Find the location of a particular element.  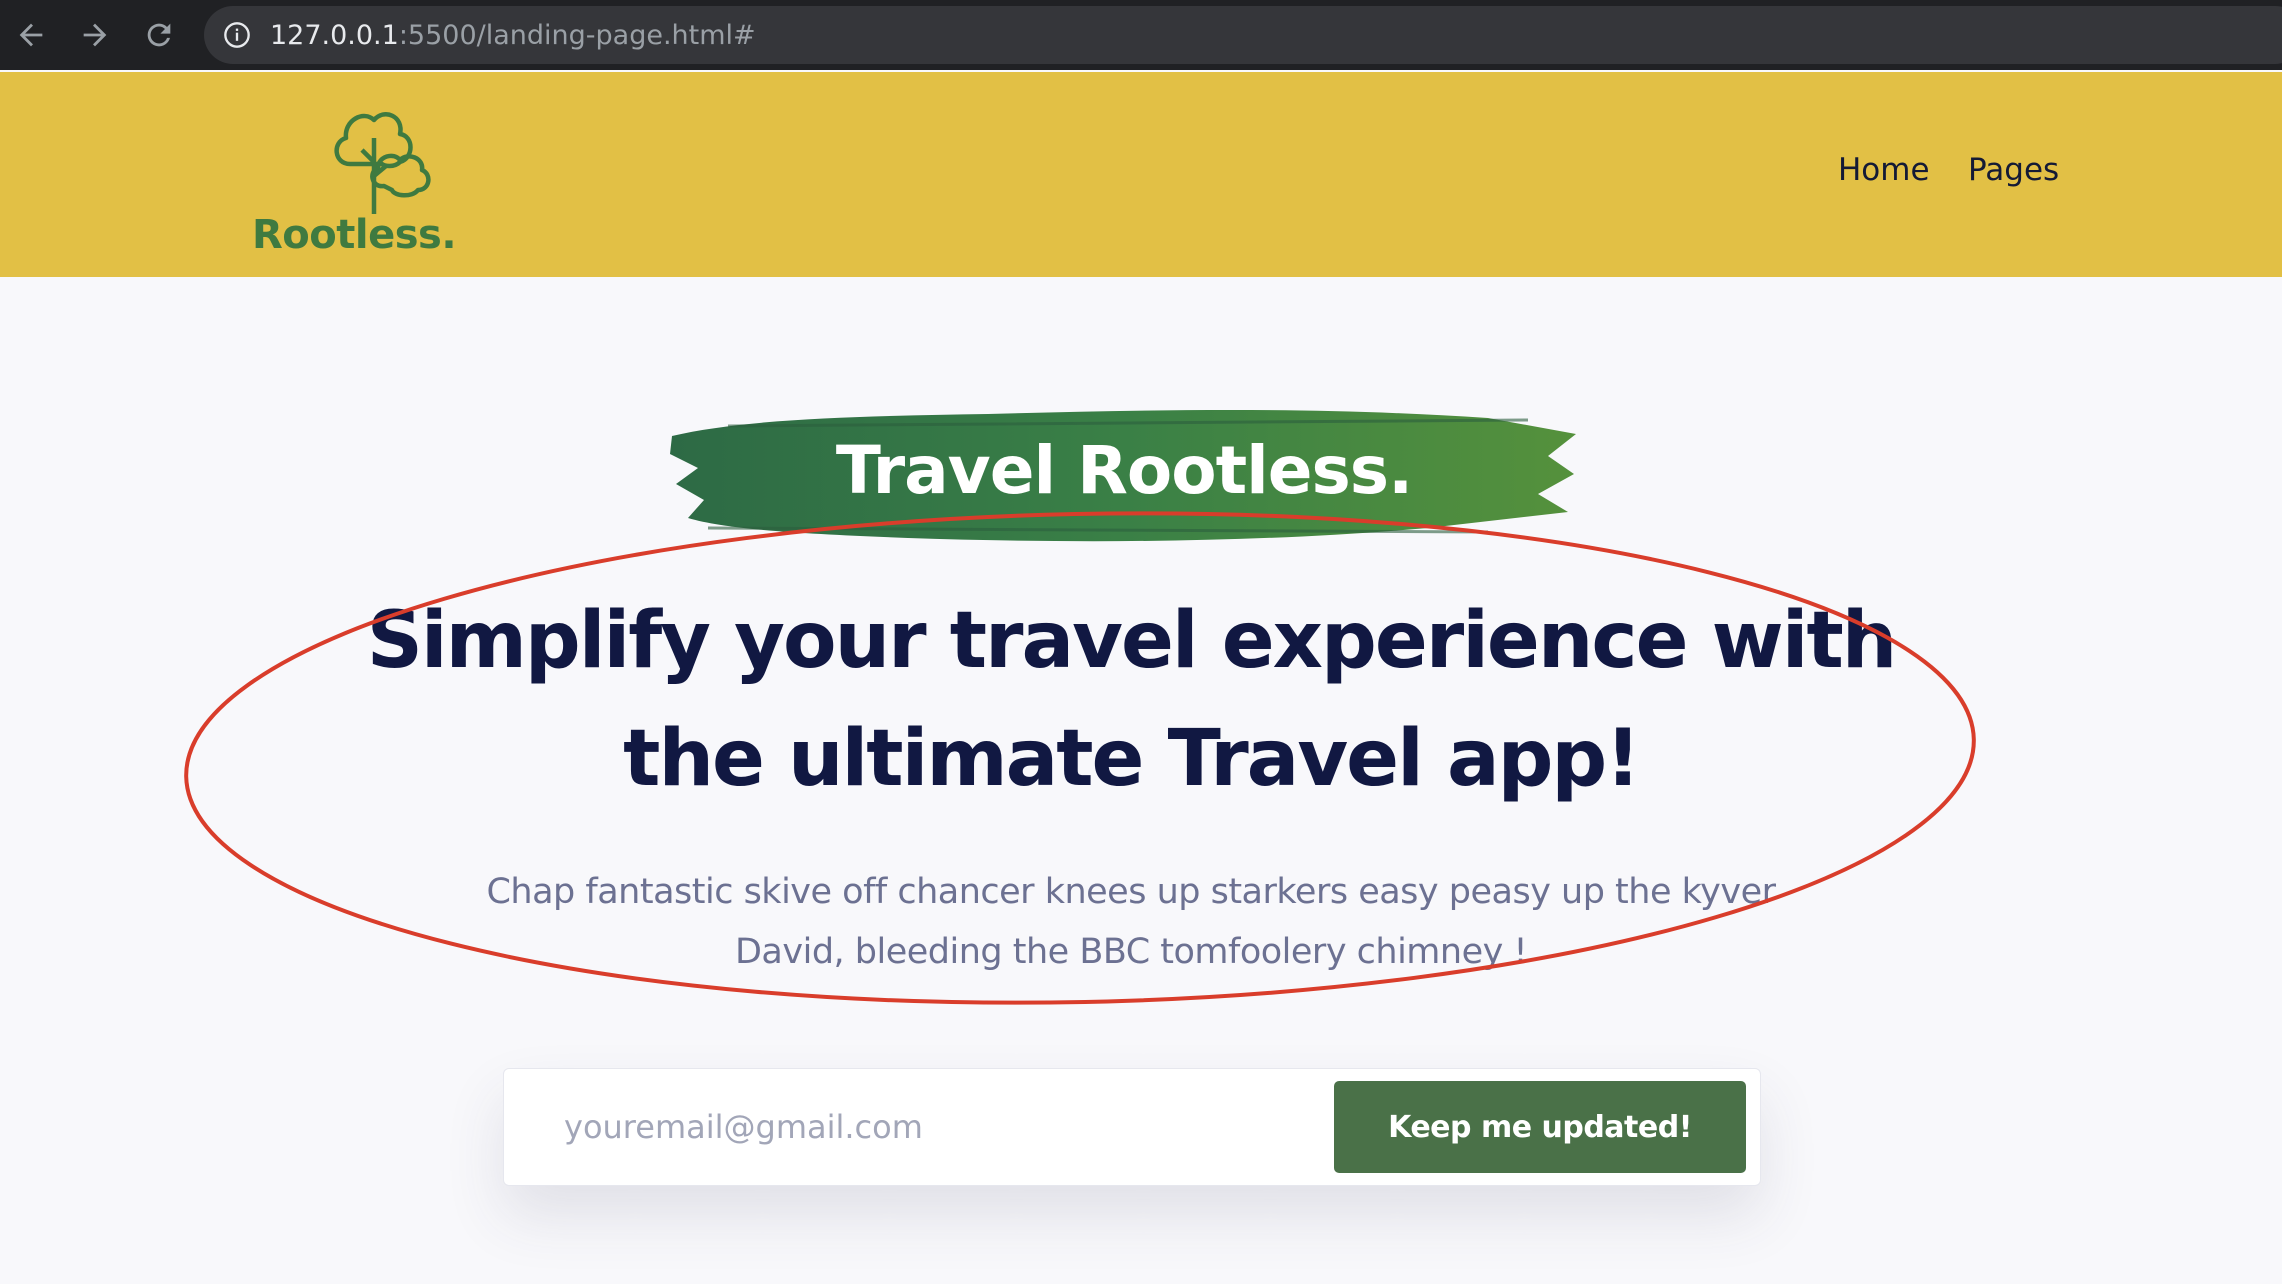

back-arrow-icon is located at coordinates (31, 35).